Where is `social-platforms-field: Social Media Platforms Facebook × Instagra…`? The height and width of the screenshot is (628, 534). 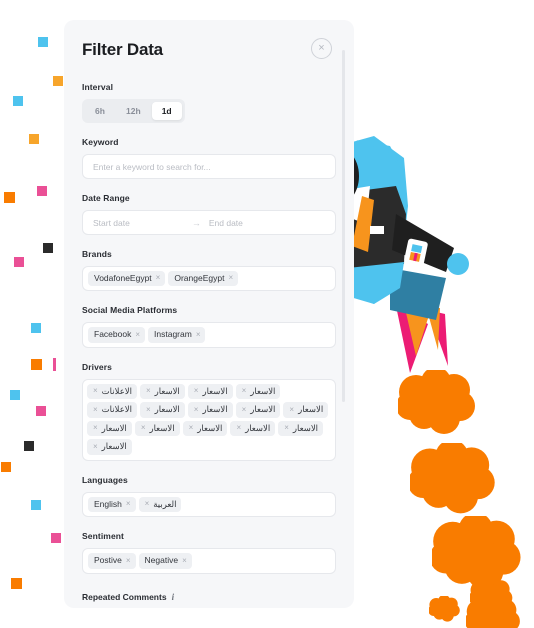 social-platforms-field: Social Media Platforms Facebook × Instagra… is located at coordinates (209, 326).